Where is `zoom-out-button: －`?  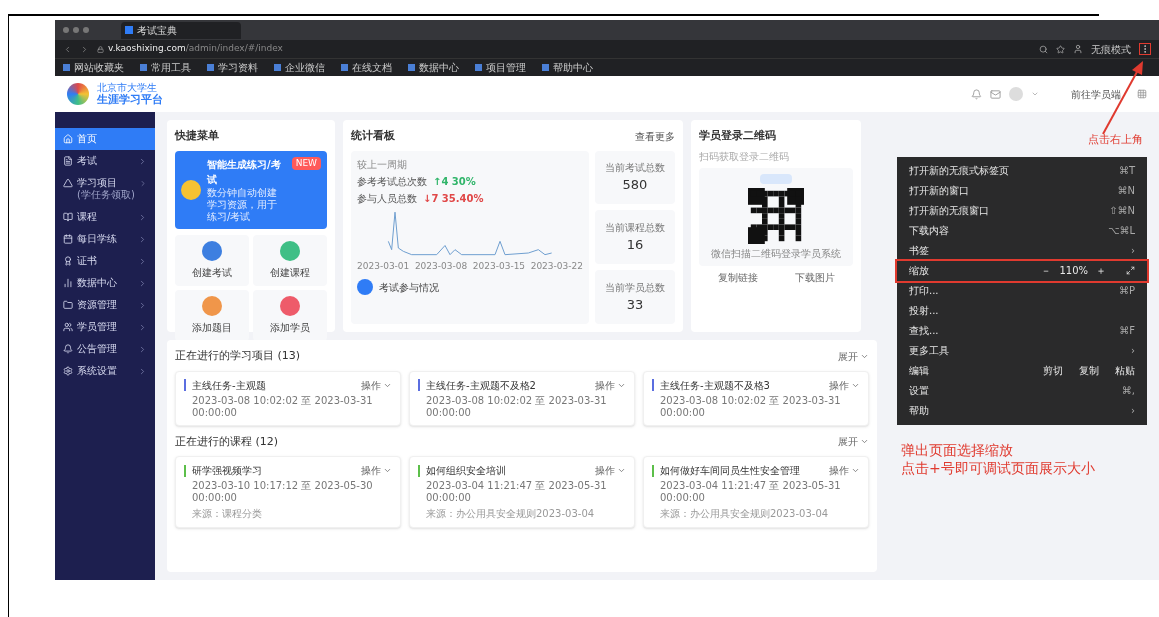 zoom-out-button: － is located at coordinates (1046, 270).